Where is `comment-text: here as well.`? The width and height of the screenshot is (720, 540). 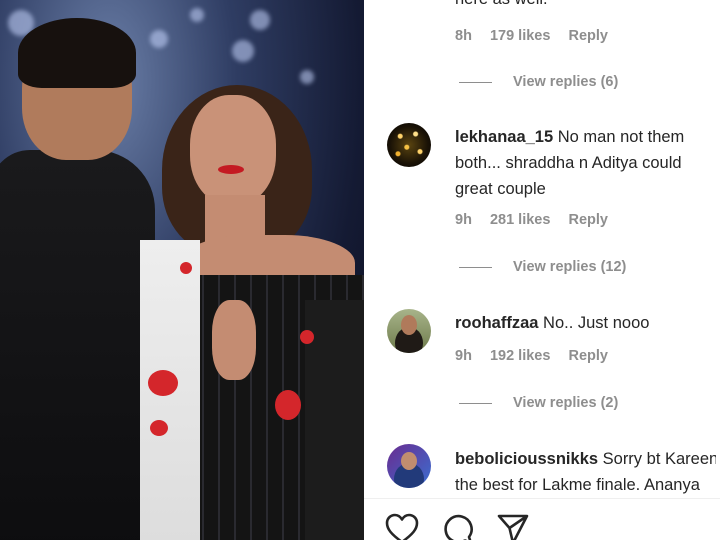
comment-text: here as well. is located at coordinates (585, 6).